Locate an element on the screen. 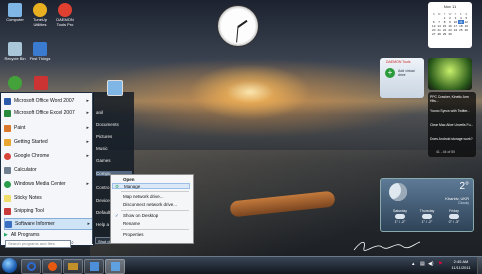 The height and width of the screenshot is (274, 482). program-item: Snipping Tool is located at coordinates (47, 211).